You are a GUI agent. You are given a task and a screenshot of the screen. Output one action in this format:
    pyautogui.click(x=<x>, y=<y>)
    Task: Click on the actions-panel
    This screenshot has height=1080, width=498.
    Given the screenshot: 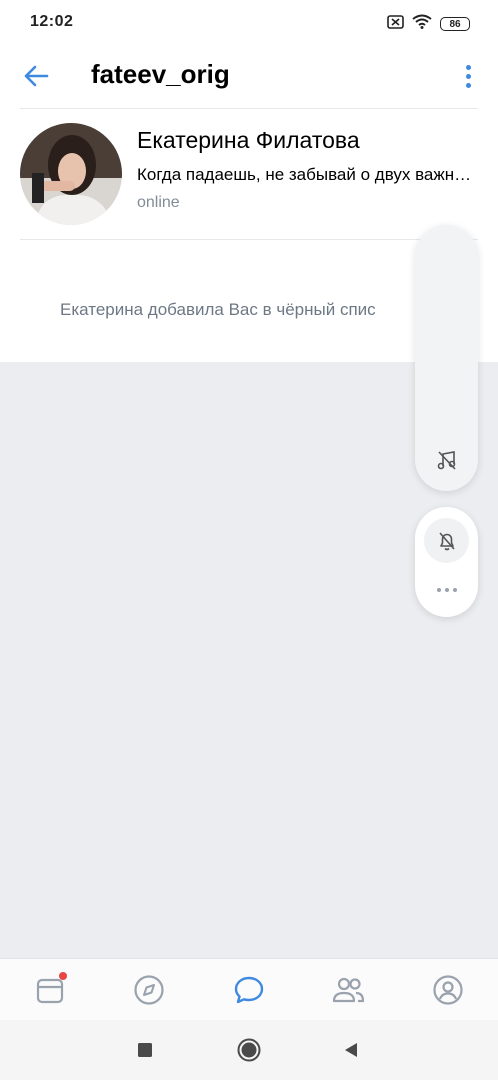 What is the action you would take?
    pyautogui.click(x=446, y=562)
    